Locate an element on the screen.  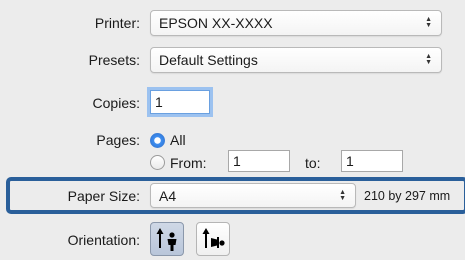
pages-to-label: to: is located at coordinates (313, 163).